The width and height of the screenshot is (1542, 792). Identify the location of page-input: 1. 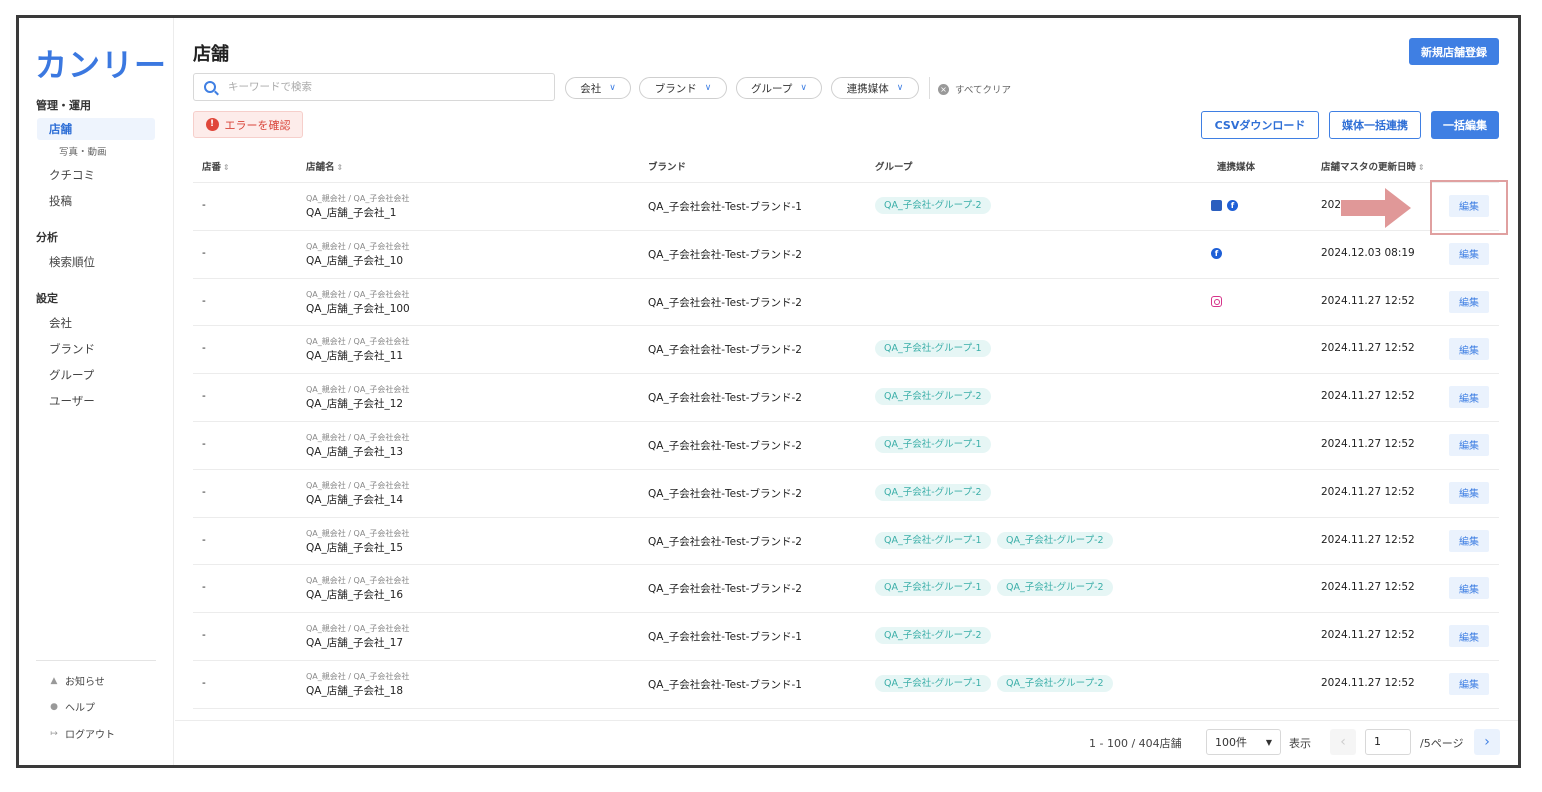
(1388, 742).